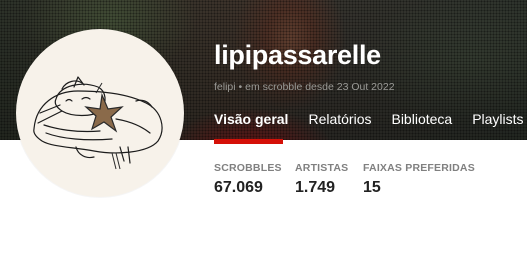  What do you see at coordinates (98, 123) in the screenshot?
I see `avatar-drawing-icon` at bounding box center [98, 123].